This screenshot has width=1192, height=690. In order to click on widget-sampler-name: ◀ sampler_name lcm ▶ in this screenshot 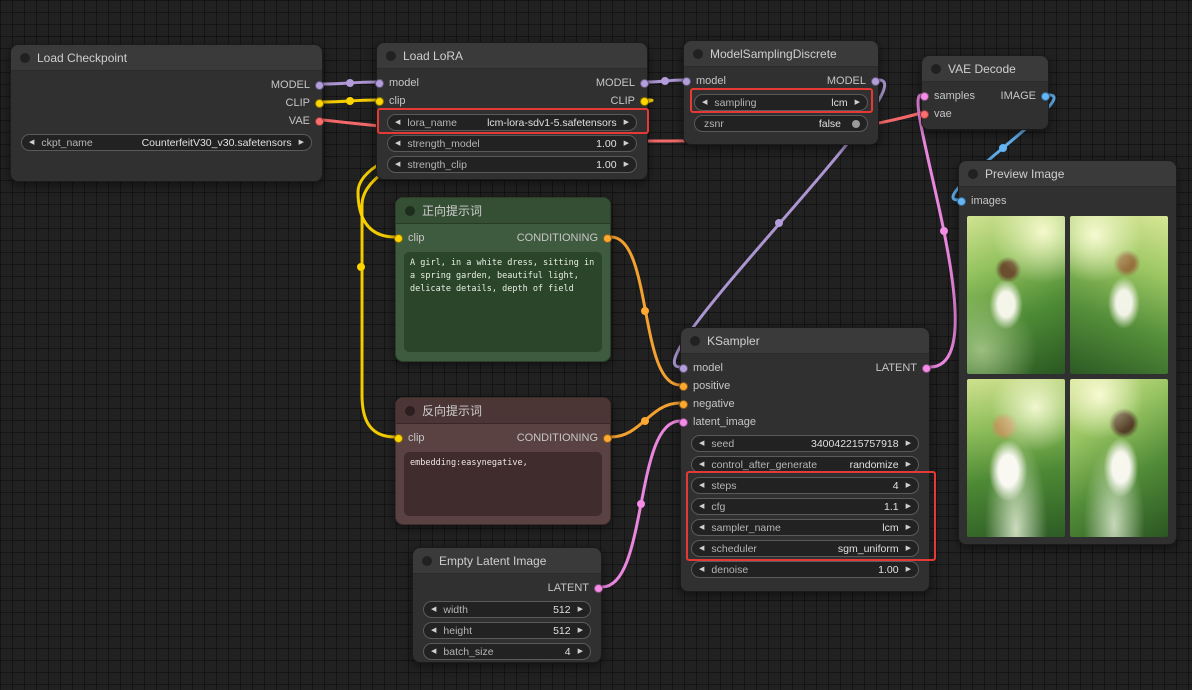, I will do `click(805, 527)`.